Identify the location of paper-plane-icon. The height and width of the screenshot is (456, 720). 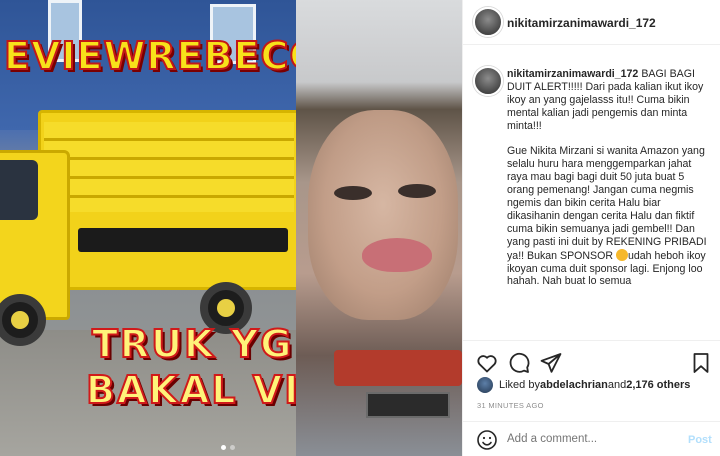
(551, 363).